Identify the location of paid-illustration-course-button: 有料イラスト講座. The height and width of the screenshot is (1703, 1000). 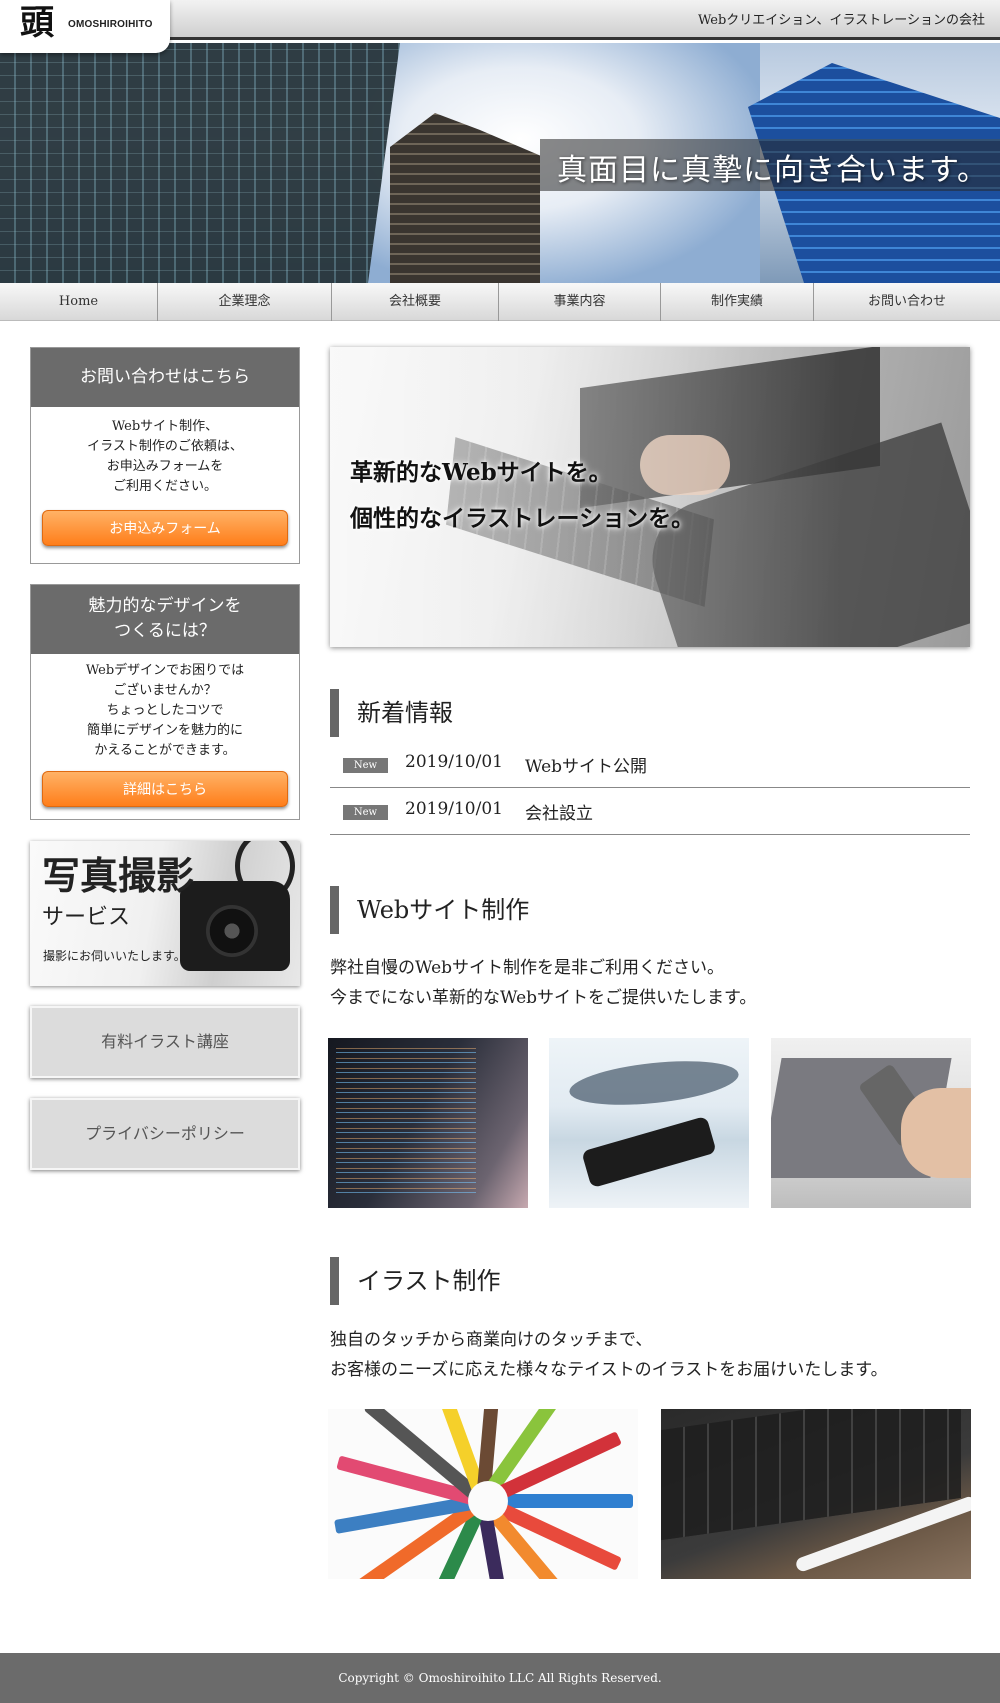
(165, 1042).